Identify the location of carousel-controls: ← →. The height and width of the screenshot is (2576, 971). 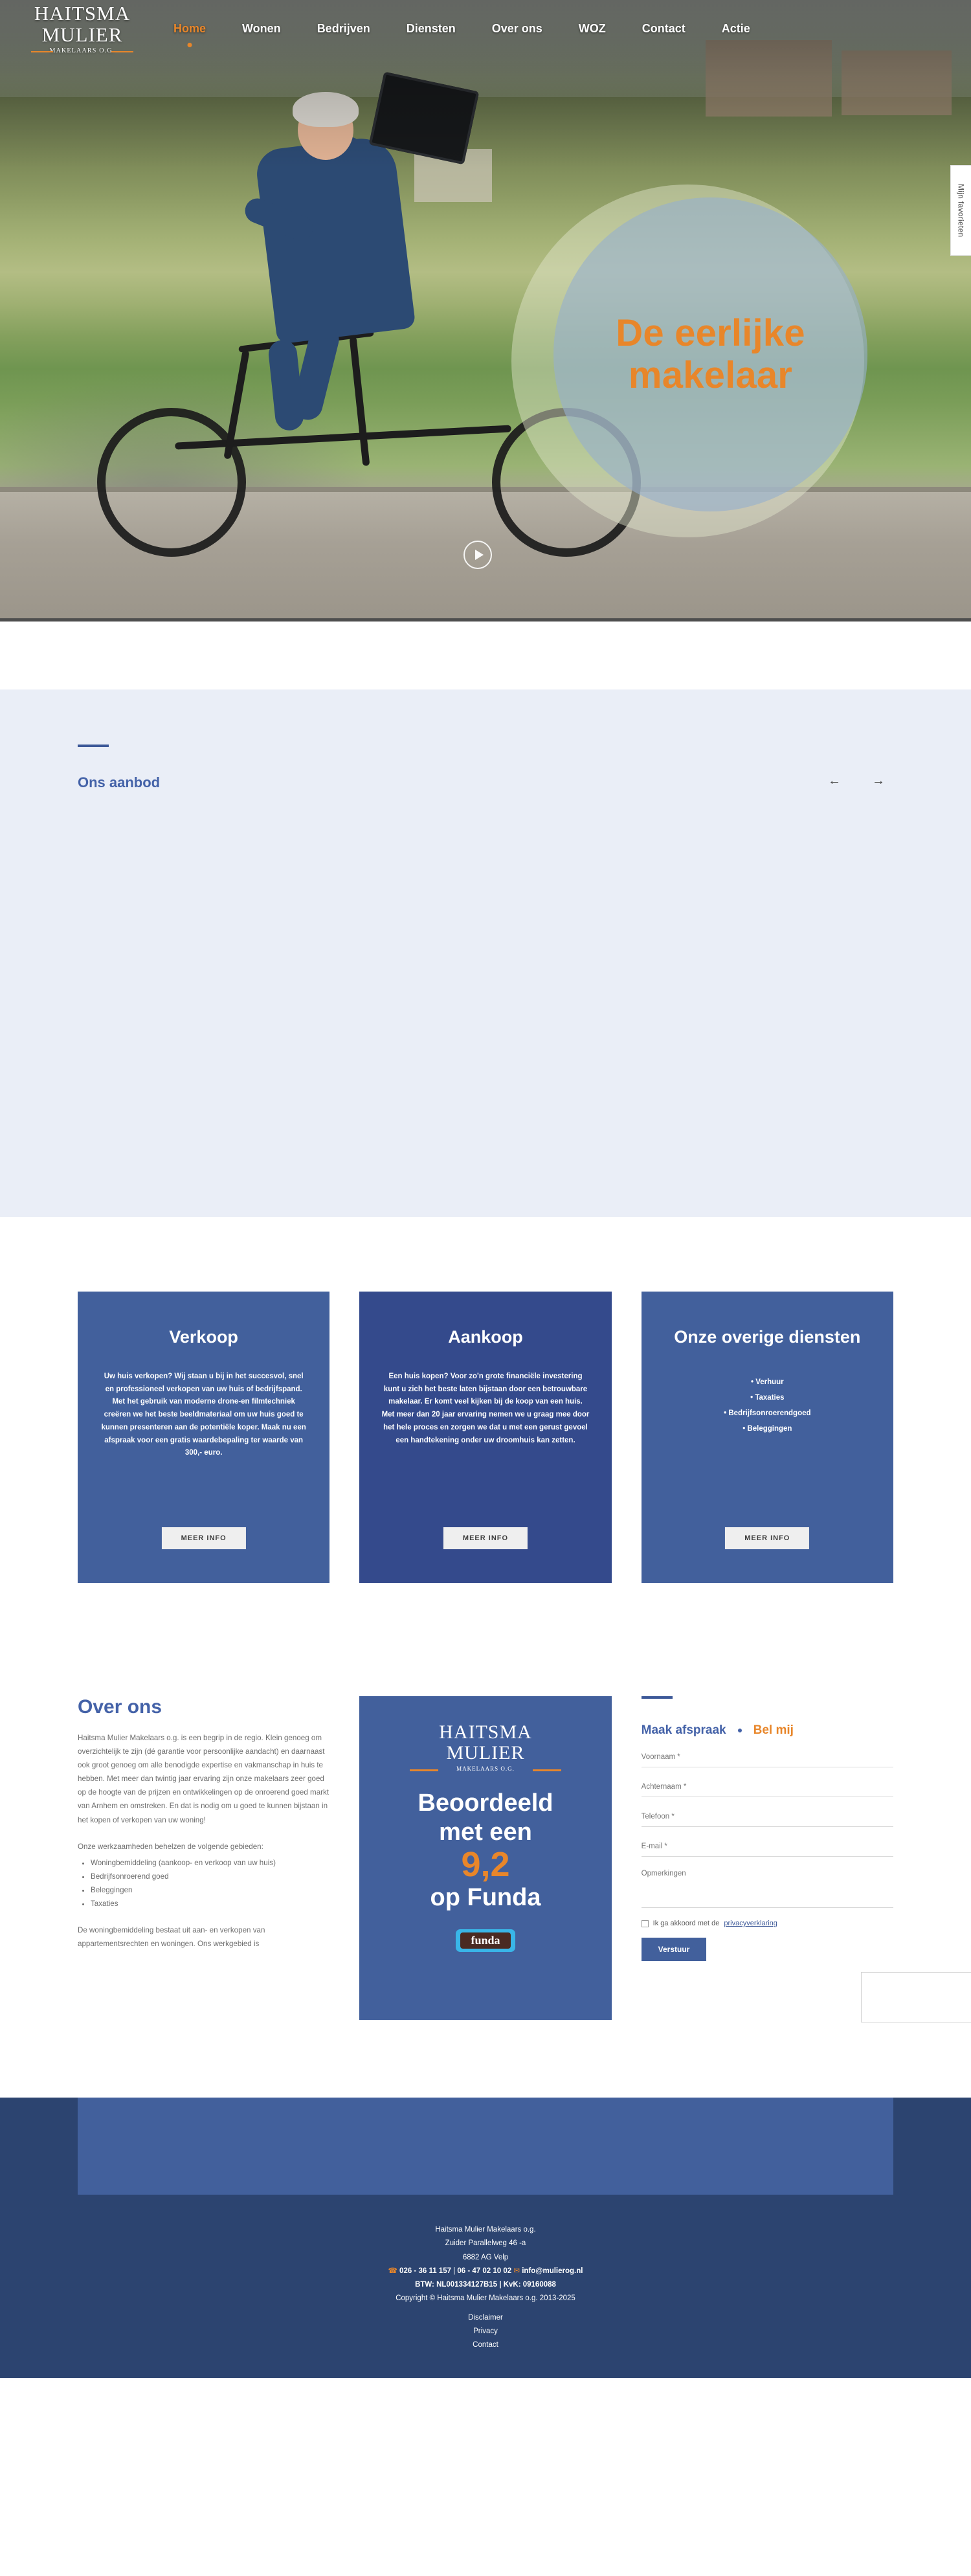
(856, 780).